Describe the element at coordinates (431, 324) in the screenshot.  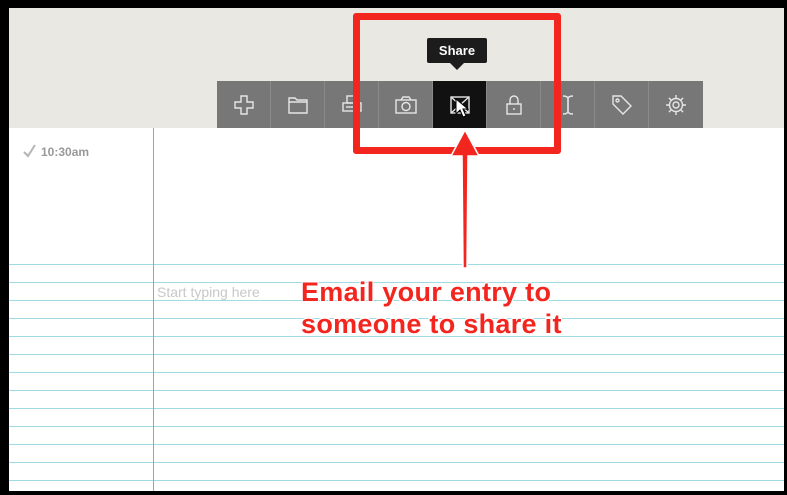
I see `annotation-line-2: someone to share it` at that location.